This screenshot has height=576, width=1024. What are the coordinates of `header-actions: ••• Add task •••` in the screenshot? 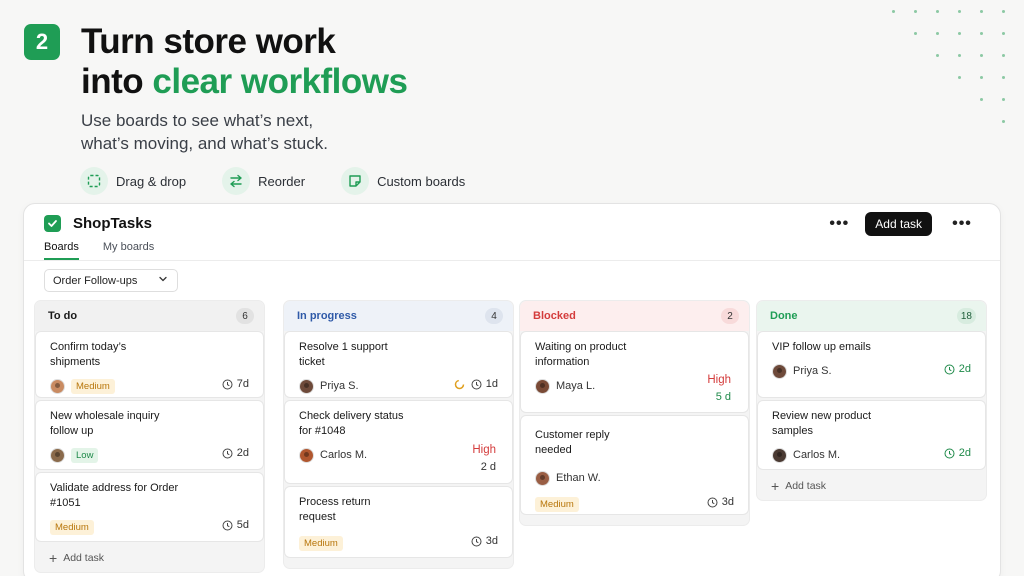 It's located at (900, 224).